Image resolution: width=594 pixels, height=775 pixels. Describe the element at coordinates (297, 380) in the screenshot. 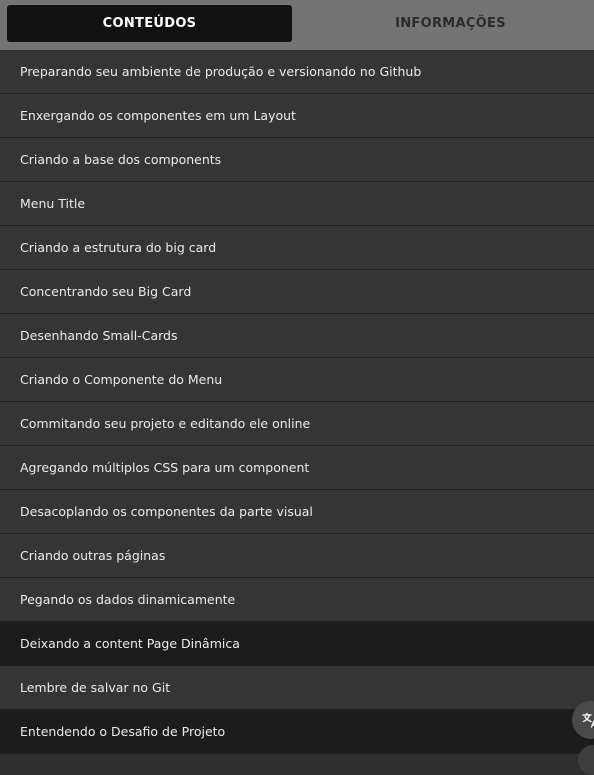

I see `lesson-item: Criando o Componente do Menu` at that location.